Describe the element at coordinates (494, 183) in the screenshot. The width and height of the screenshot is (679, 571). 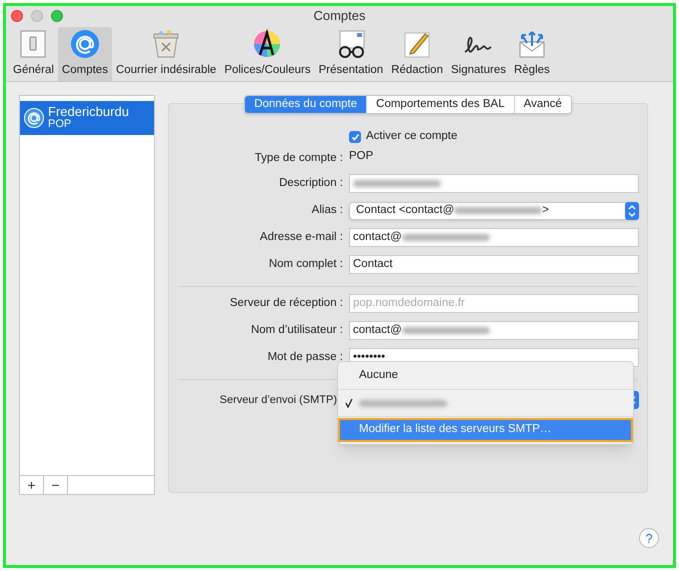
I see `input-field` at that location.